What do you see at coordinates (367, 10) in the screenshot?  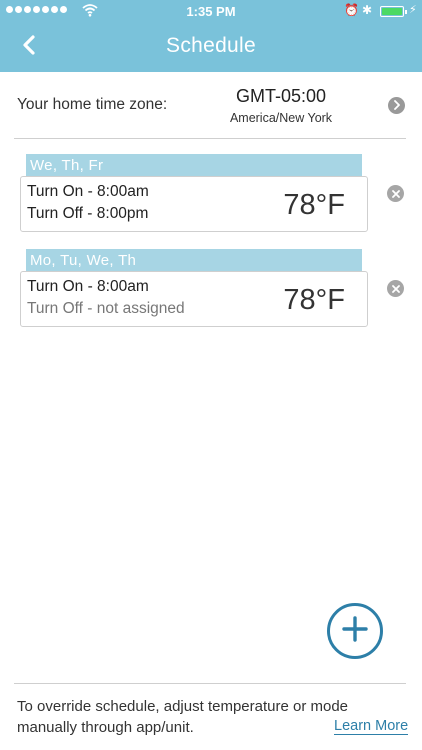 I see `bluetooth-icon: ✱` at bounding box center [367, 10].